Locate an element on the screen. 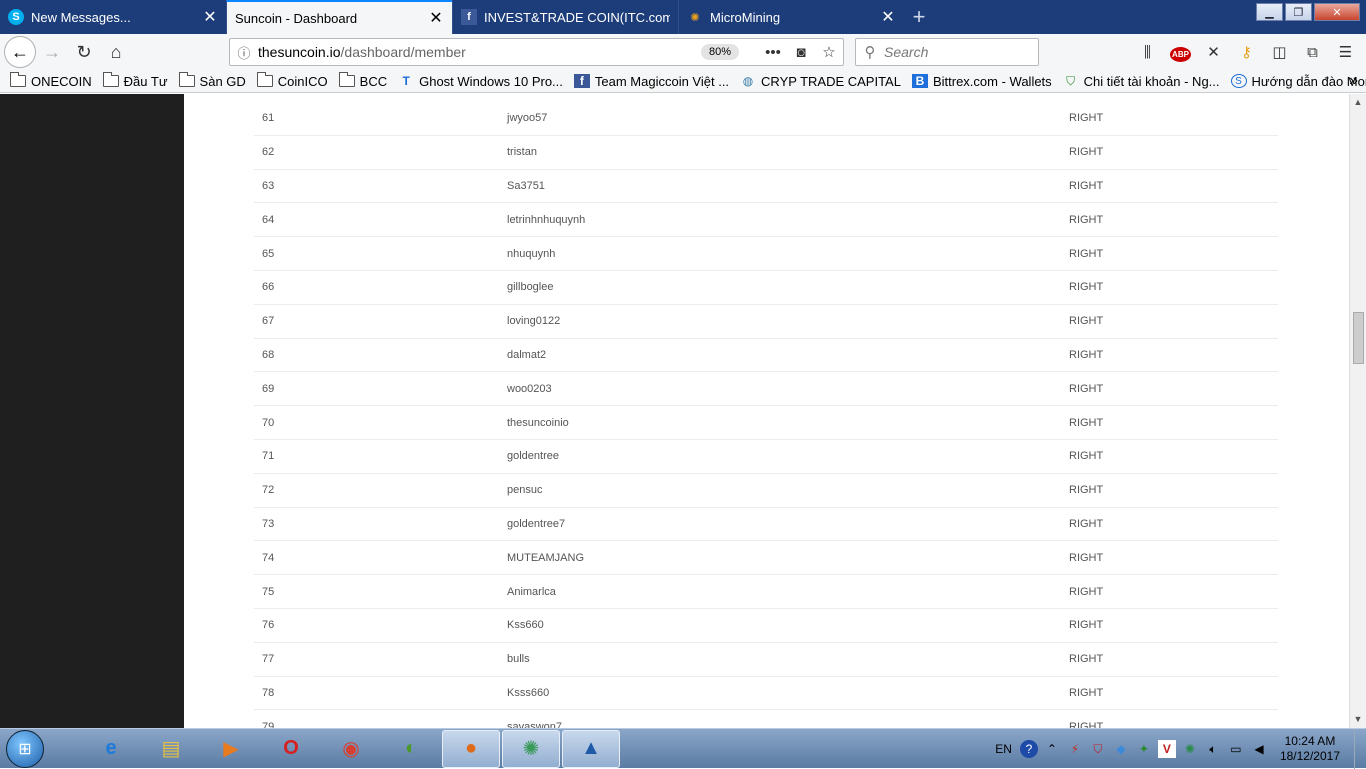 This screenshot has height=769, width=1366. new-tab-button: + is located at coordinates (919, 17).